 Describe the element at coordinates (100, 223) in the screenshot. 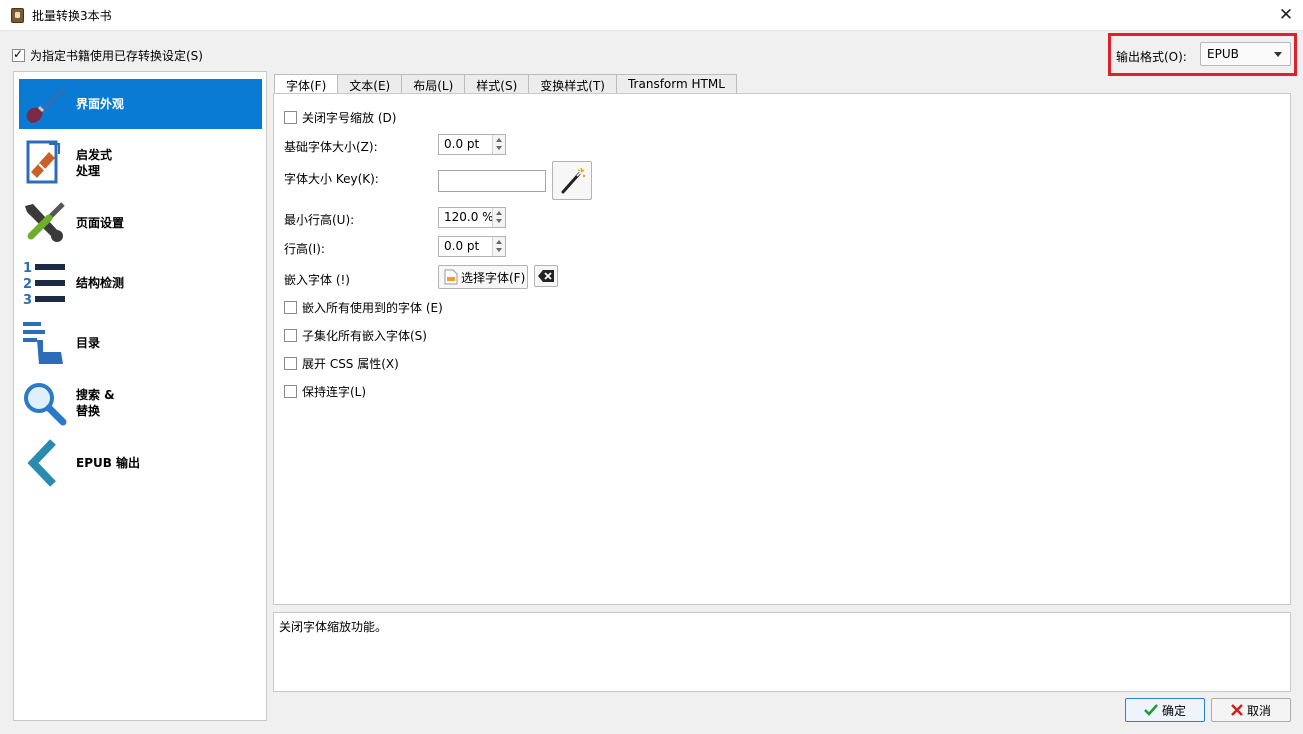

I see `sidebar-item-label: 页面设置` at that location.